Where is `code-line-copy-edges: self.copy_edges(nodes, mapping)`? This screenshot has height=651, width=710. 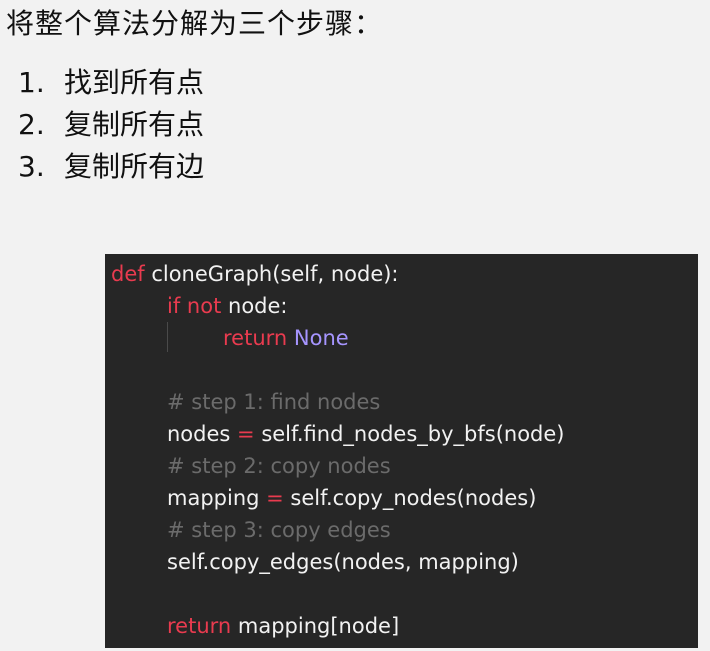
code-line-copy-edges: self.copy_edges(nodes, mapping) is located at coordinates (343, 562).